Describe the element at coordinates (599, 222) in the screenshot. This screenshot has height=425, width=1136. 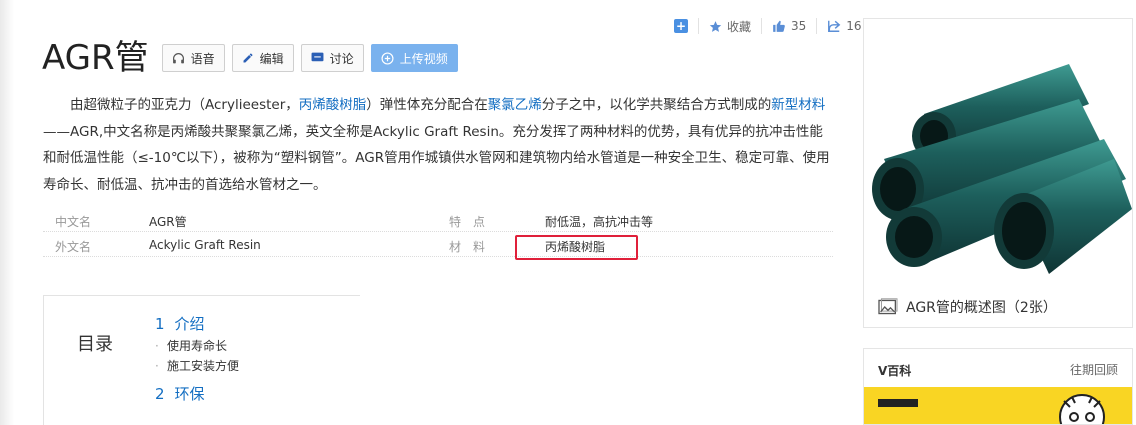
I see `info-value: 耐低温，高抗冲击等` at that location.